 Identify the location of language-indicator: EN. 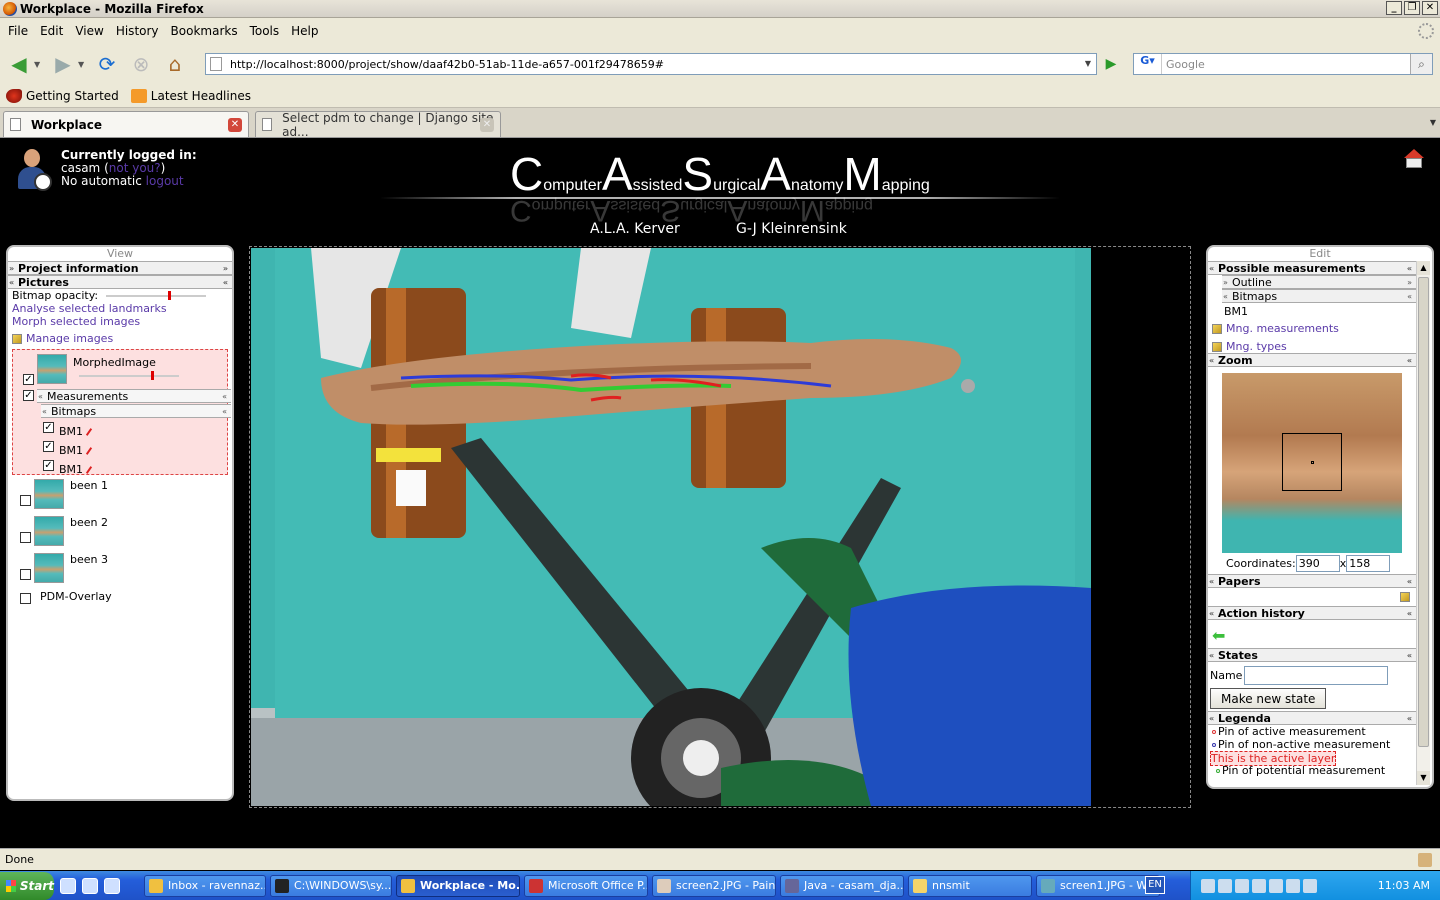
(1155, 885).